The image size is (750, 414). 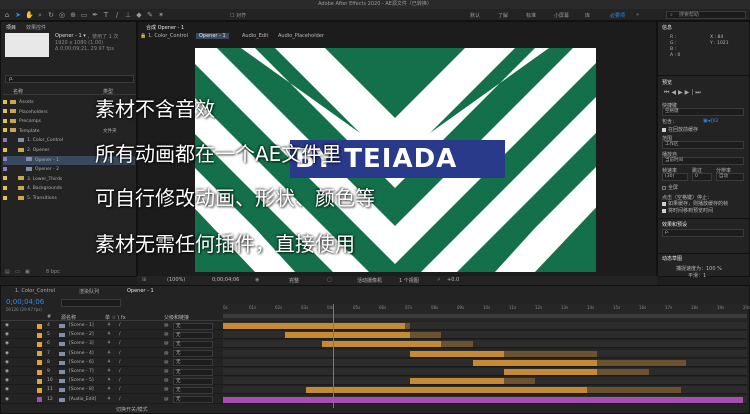 What do you see at coordinates (681, 92) in the screenshot?
I see `play-icon: ▶` at bounding box center [681, 92].